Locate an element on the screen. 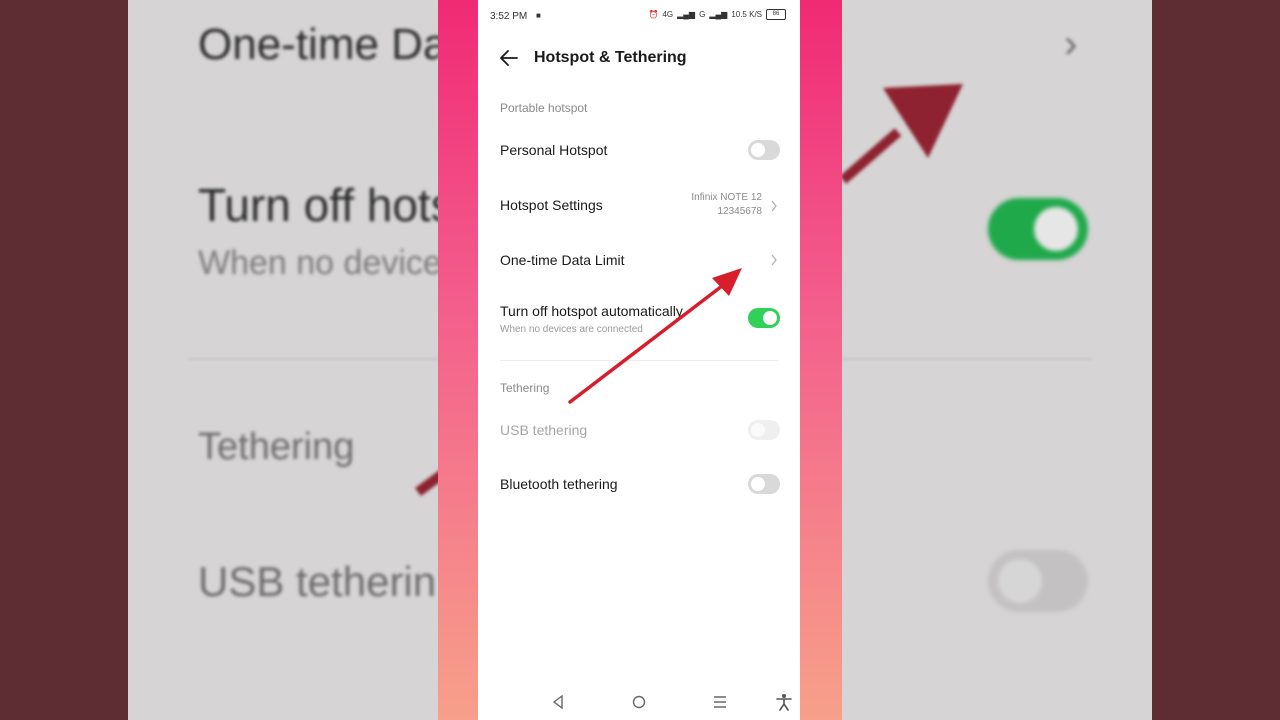 The height and width of the screenshot is (720, 1280). signal-icon-2: ▂▄▆ is located at coordinates (718, 14).